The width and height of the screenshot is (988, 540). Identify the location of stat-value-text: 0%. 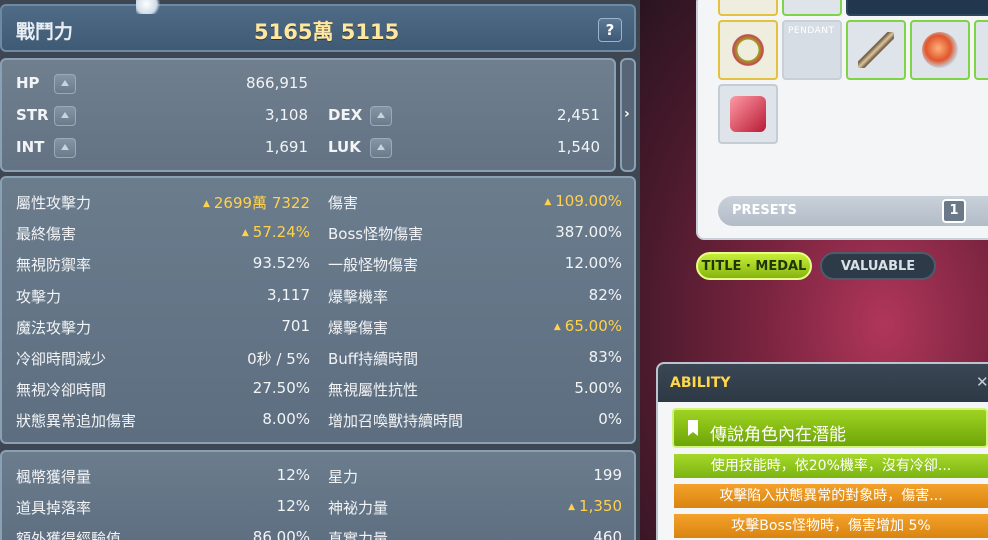
(610, 419).